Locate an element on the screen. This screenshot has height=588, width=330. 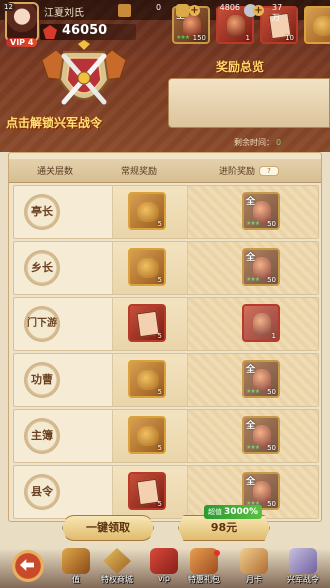
rank-badge: 门下游 is located at coordinates (42, 324).